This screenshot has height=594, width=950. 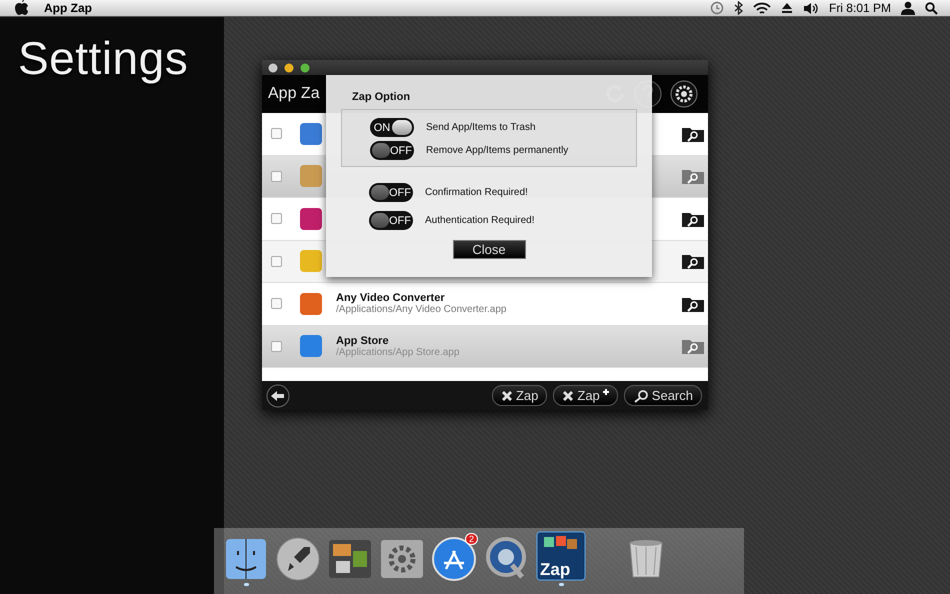 I want to click on gears-icon, so click(x=402, y=559).